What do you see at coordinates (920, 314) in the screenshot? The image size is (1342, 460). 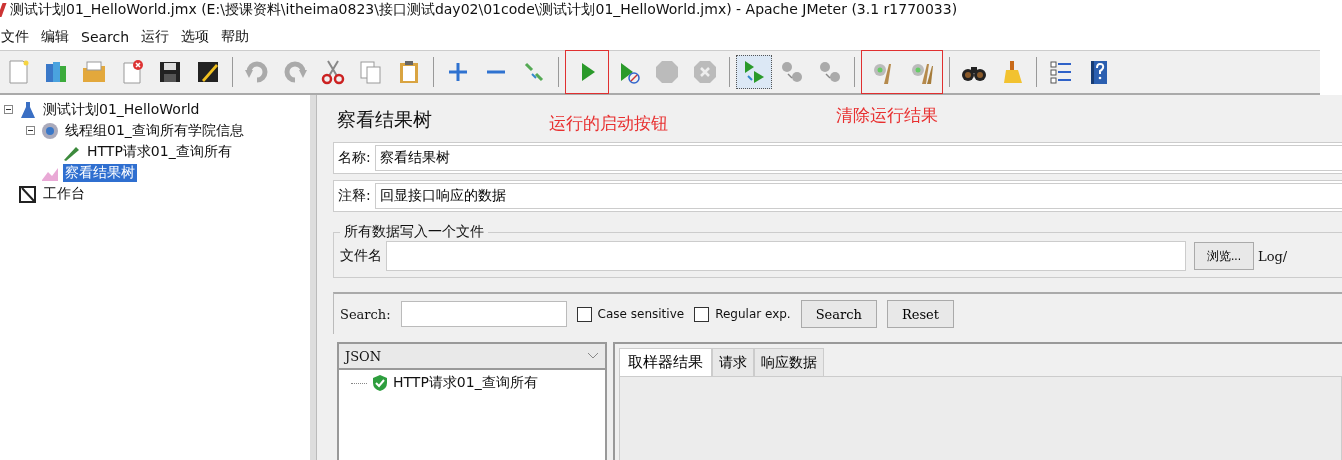 I see `reset-button: Reset` at bounding box center [920, 314].